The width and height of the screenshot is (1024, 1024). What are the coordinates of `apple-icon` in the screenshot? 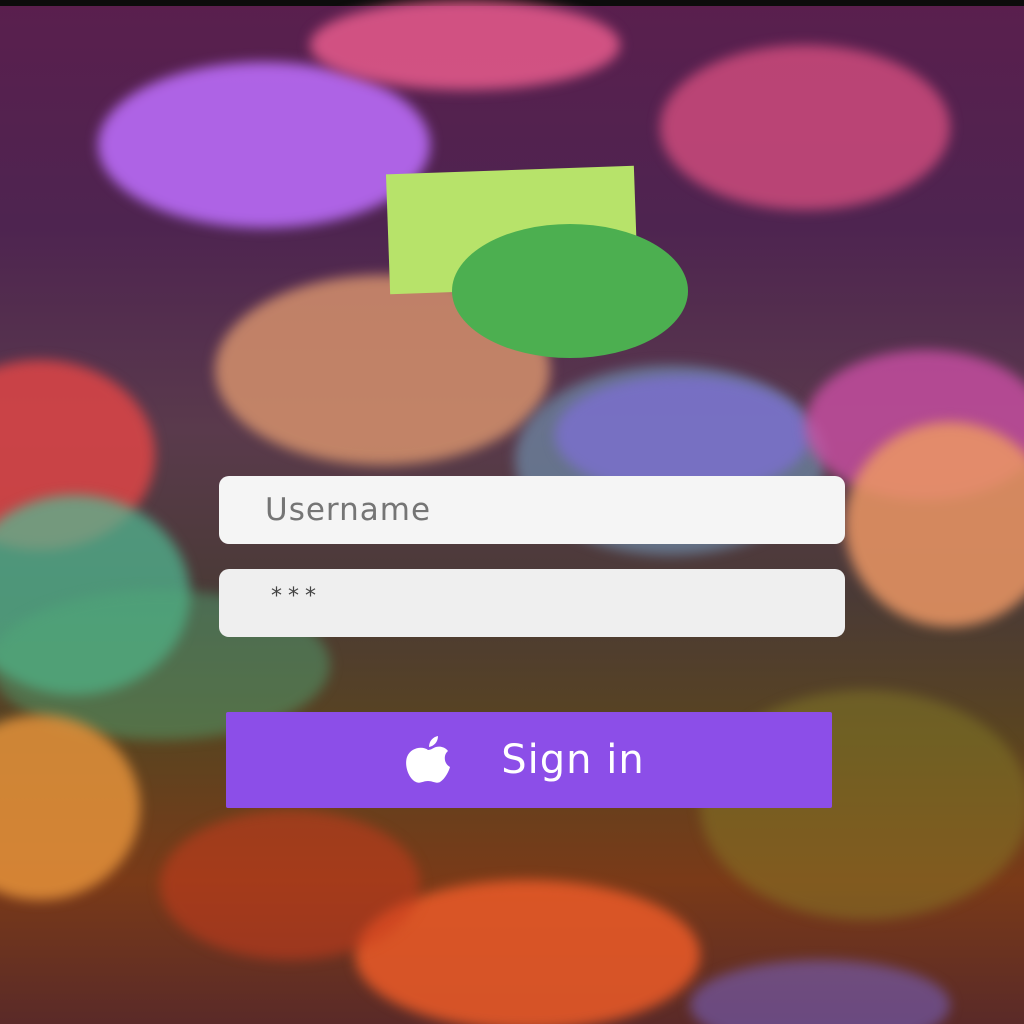 It's located at (428, 760).